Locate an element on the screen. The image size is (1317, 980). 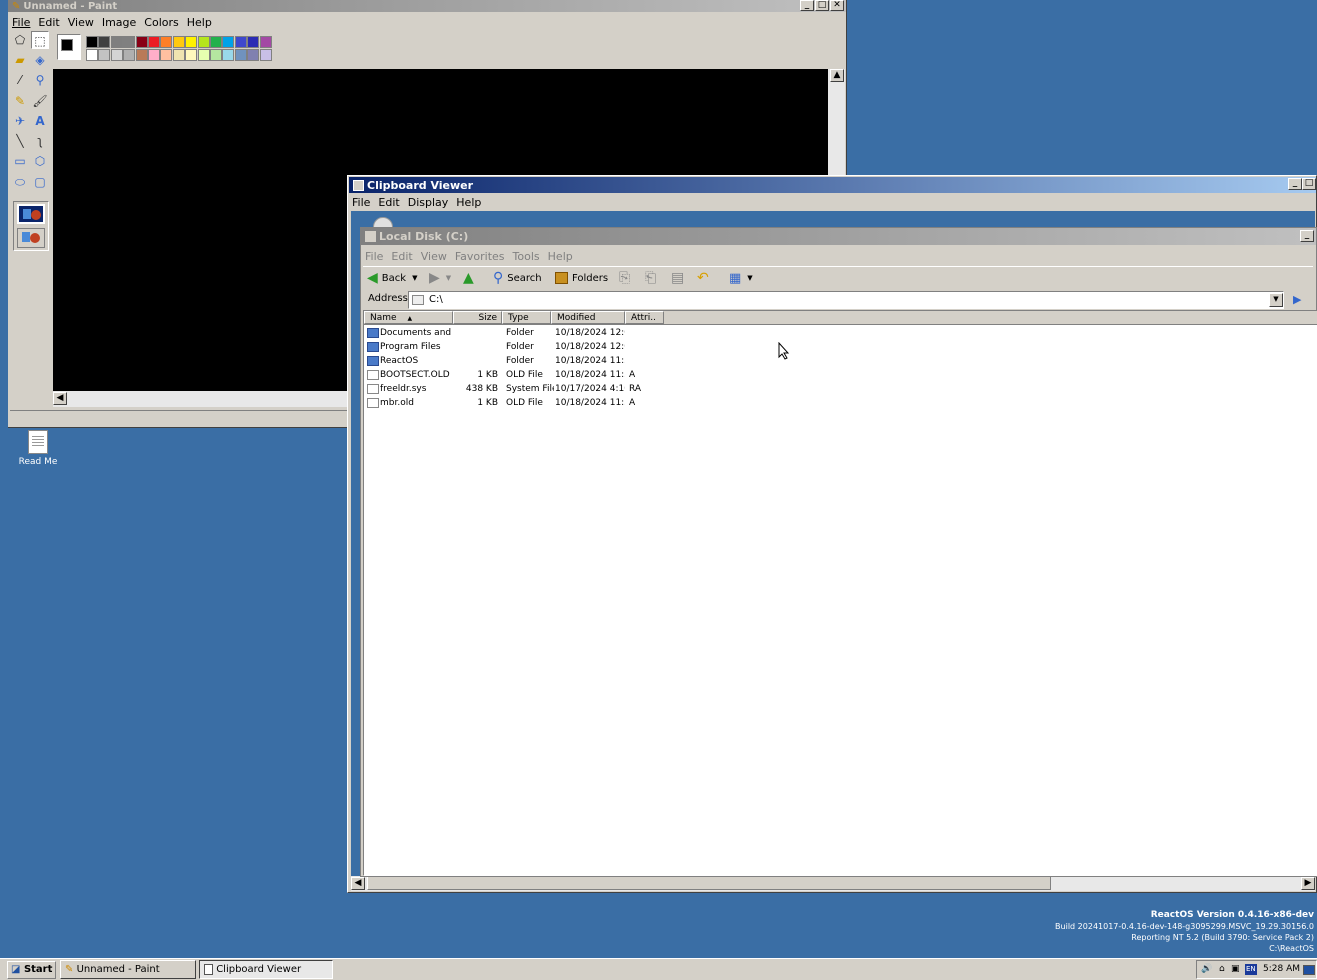
address-input: C:\ ▼ is located at coordinates (846, 300).